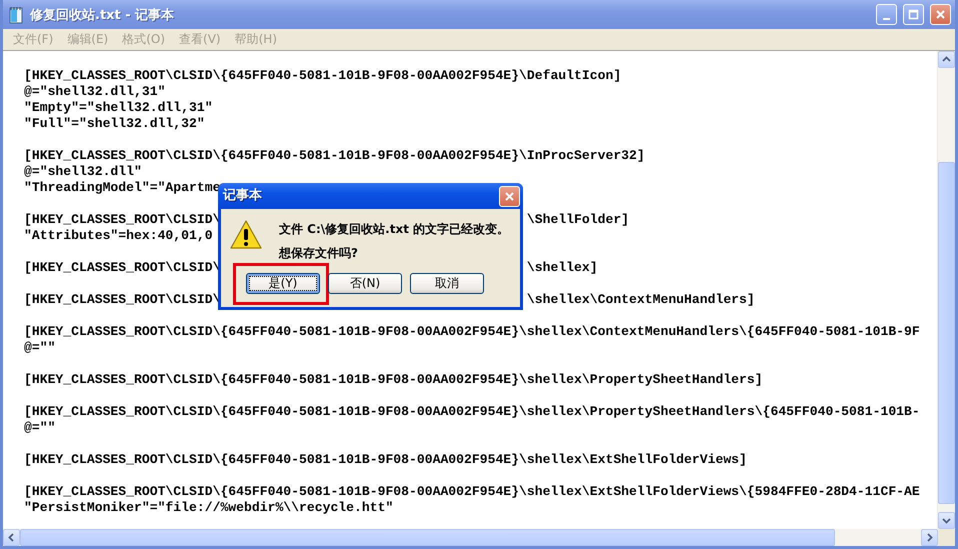  Describe the element at coordinates (393, 379) in the screenshot. I see `text-line: [HKEY_CLASSES_ROOT\CLSID\{645FF040-5081-101B-9F08-00AA002F954E}\shellex\PropertySheetHandlers]` at that location.